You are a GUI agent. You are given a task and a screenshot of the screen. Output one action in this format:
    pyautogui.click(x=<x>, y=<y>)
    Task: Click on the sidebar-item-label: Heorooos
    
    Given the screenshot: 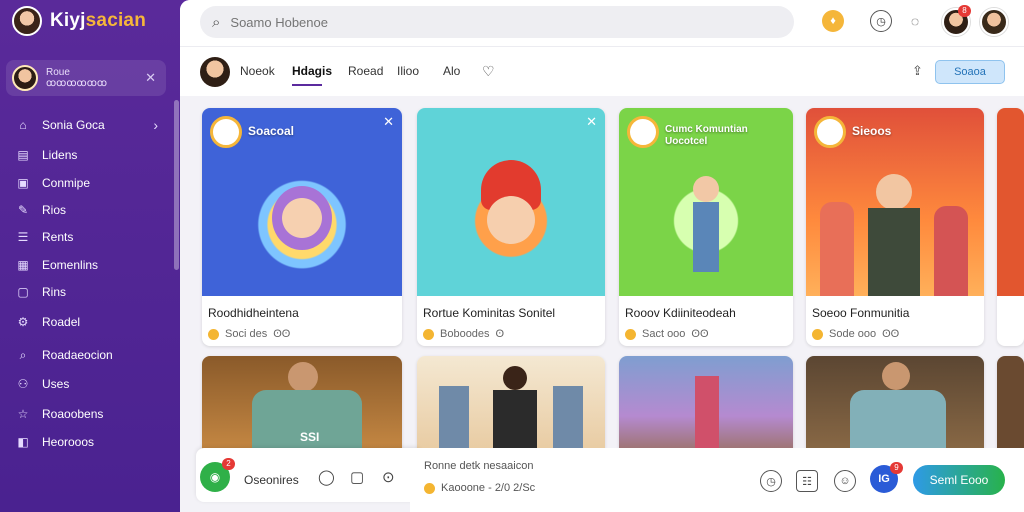 What is the action you would take?
    pyautogui.click(x=68, y=442)
    